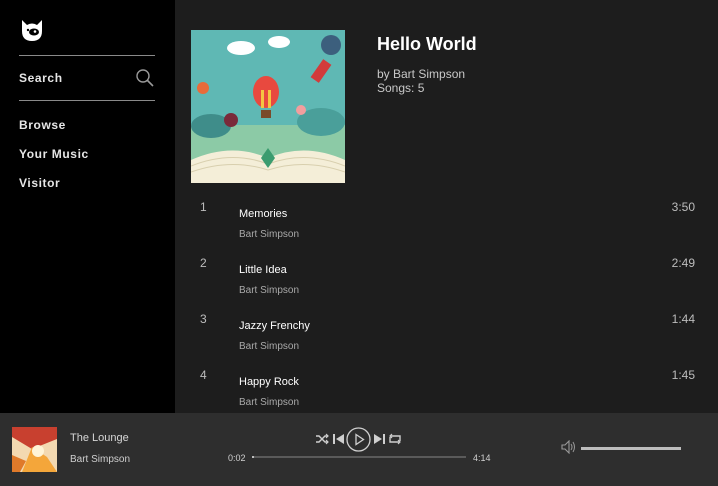 This screenshot has width=718, height=486. Describe the element at coordinates (446, 228) in the screenshot. I see `track-row: 1 Memories Bart Simpson 3:50` at that location.